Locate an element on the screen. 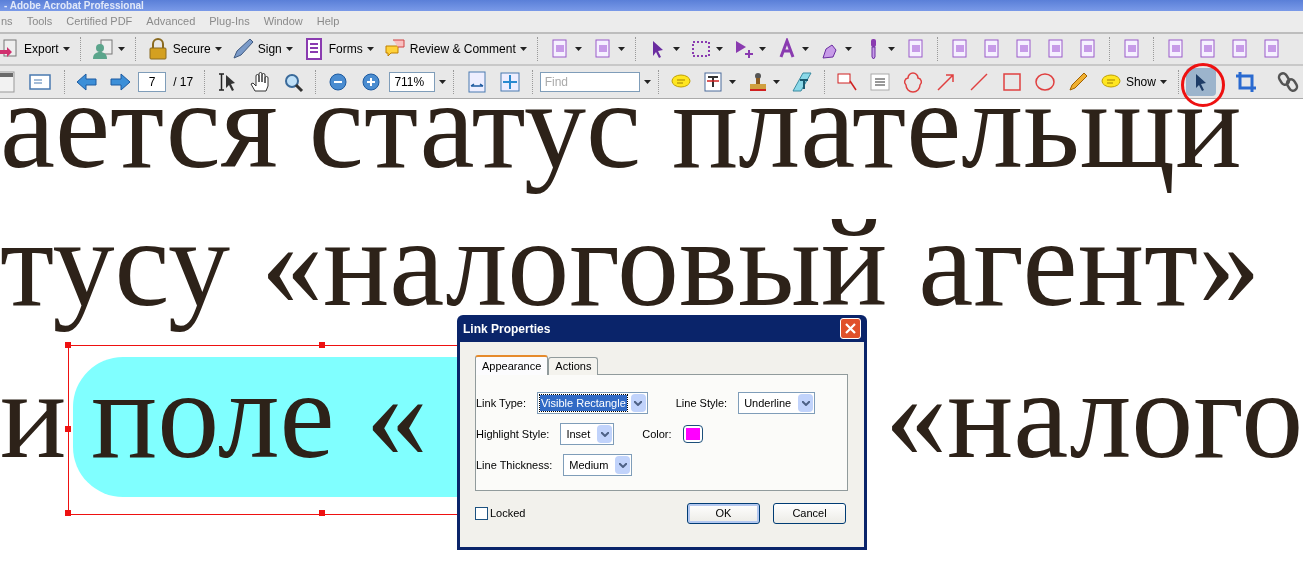  field-label: Line Thickness: is located at coordinates (514, 465).